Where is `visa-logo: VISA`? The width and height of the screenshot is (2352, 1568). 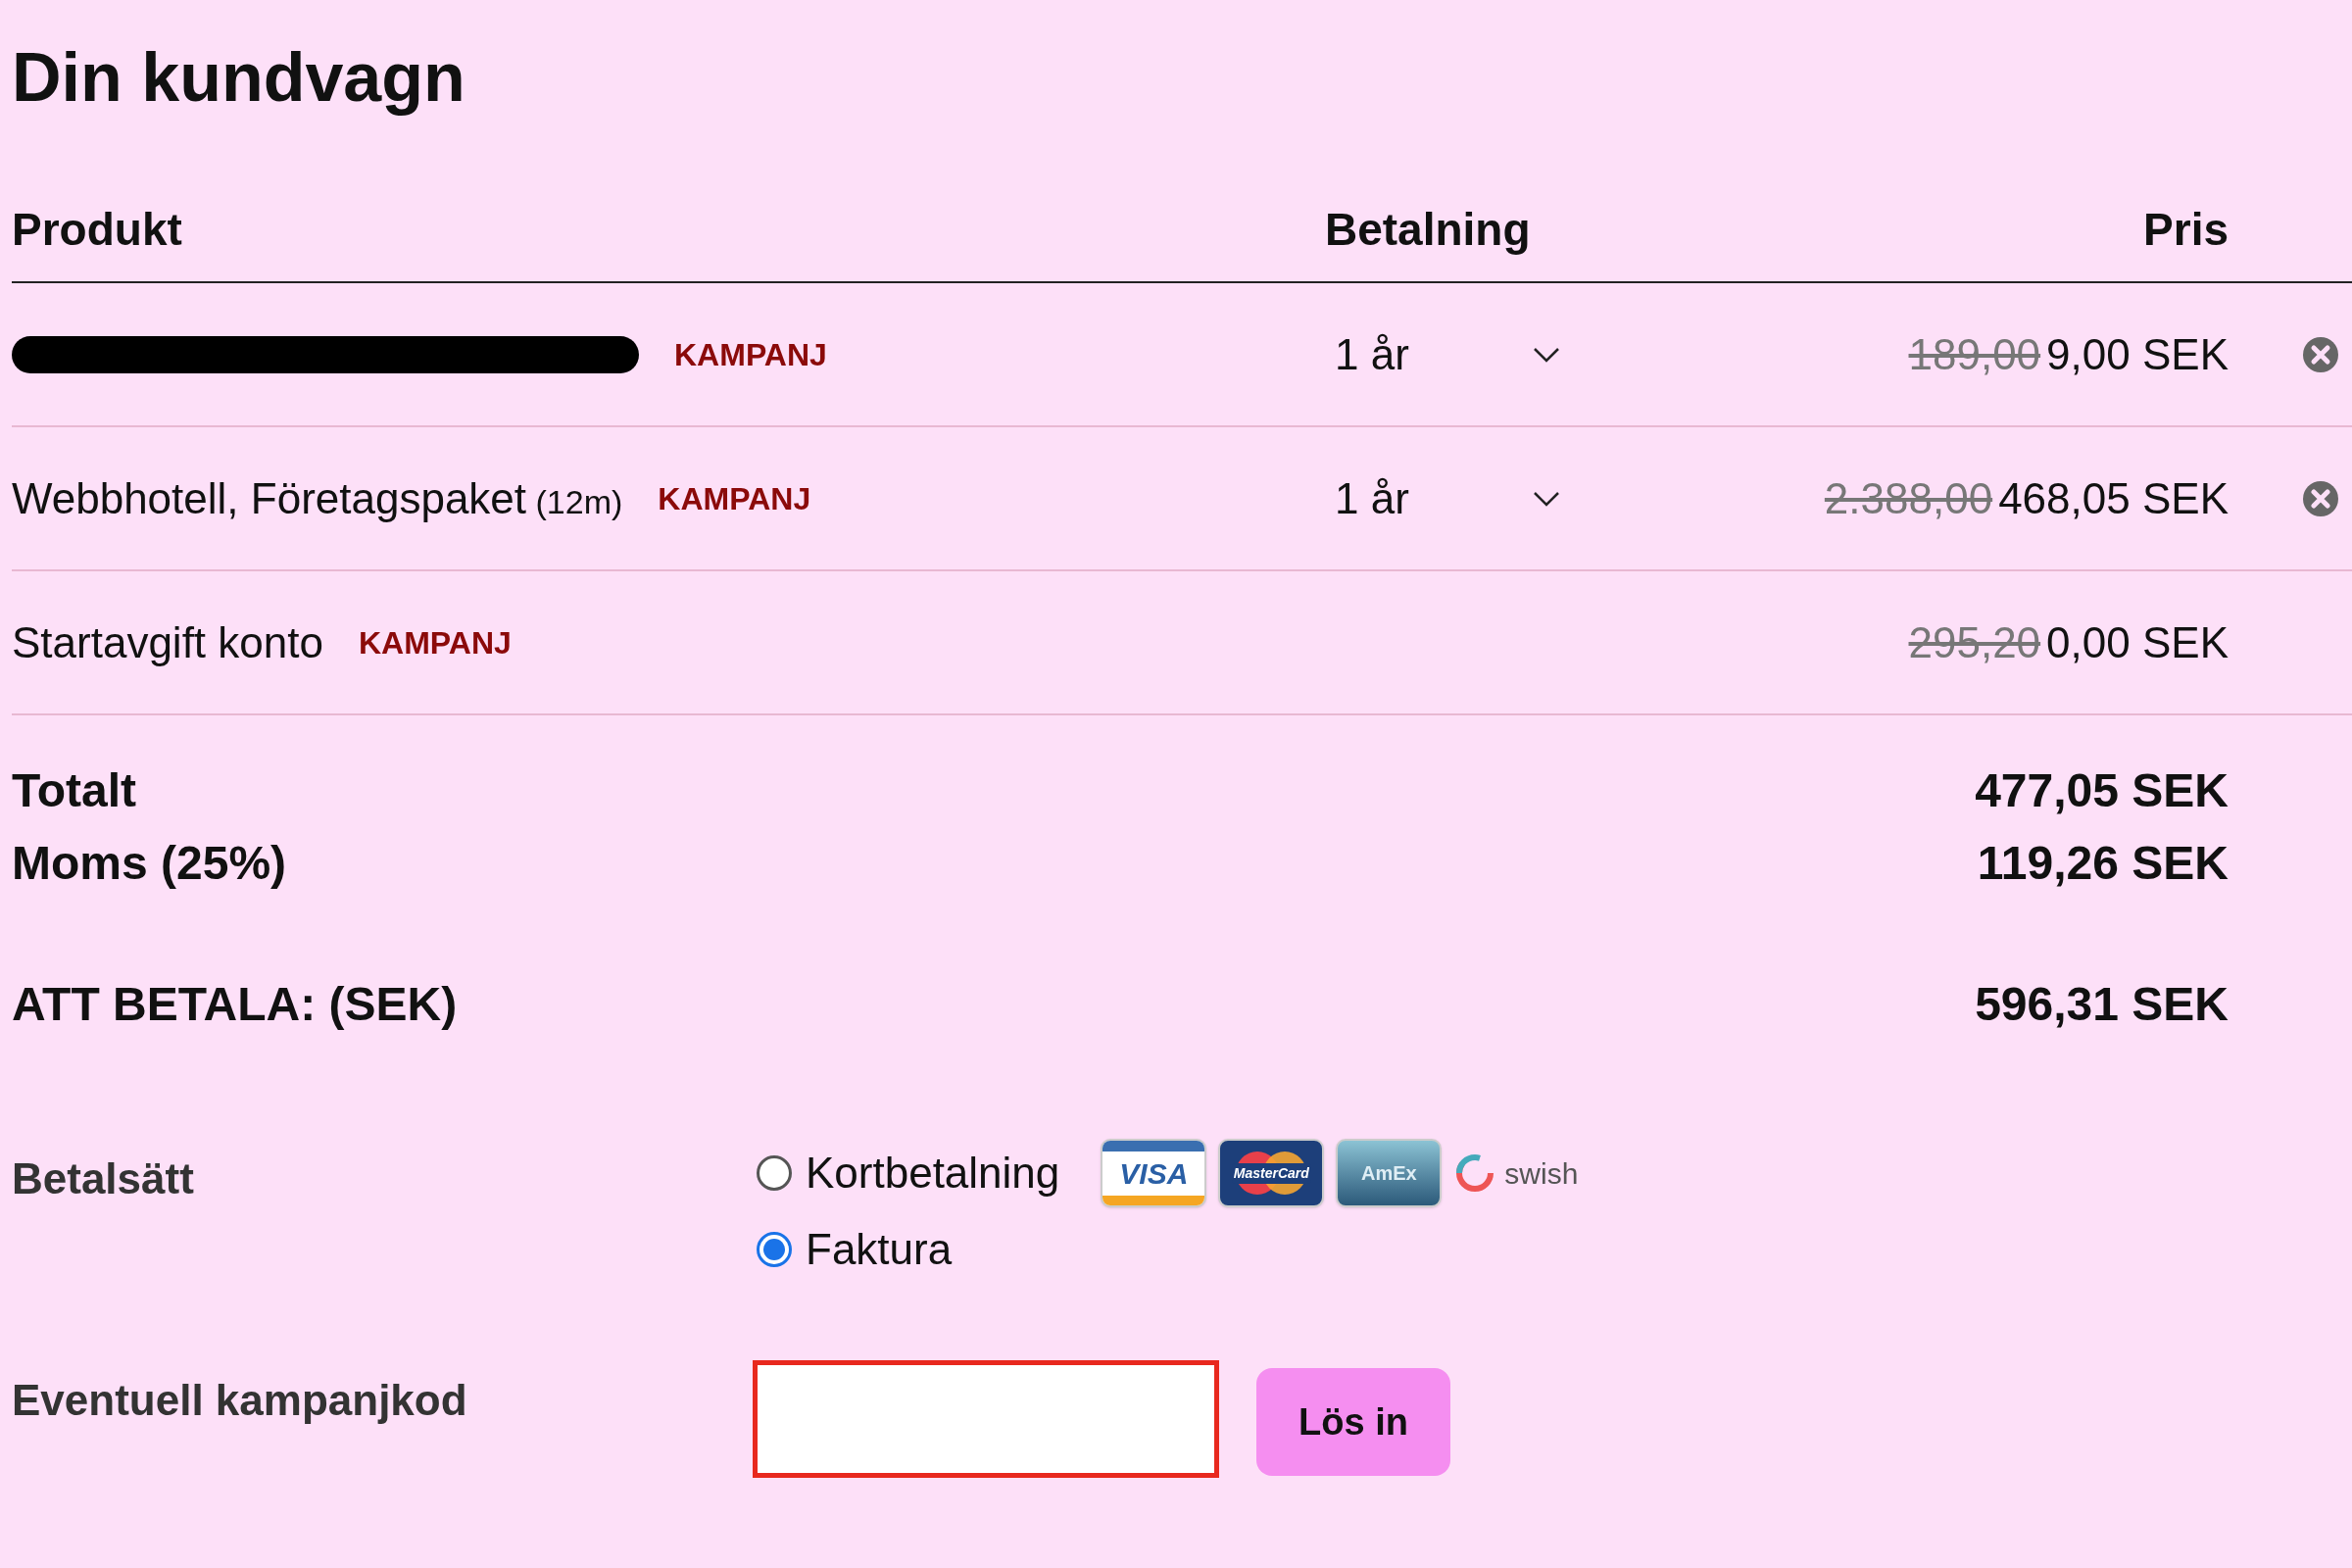
visa-logo: VISA is located at coordinates (1154, 1173).